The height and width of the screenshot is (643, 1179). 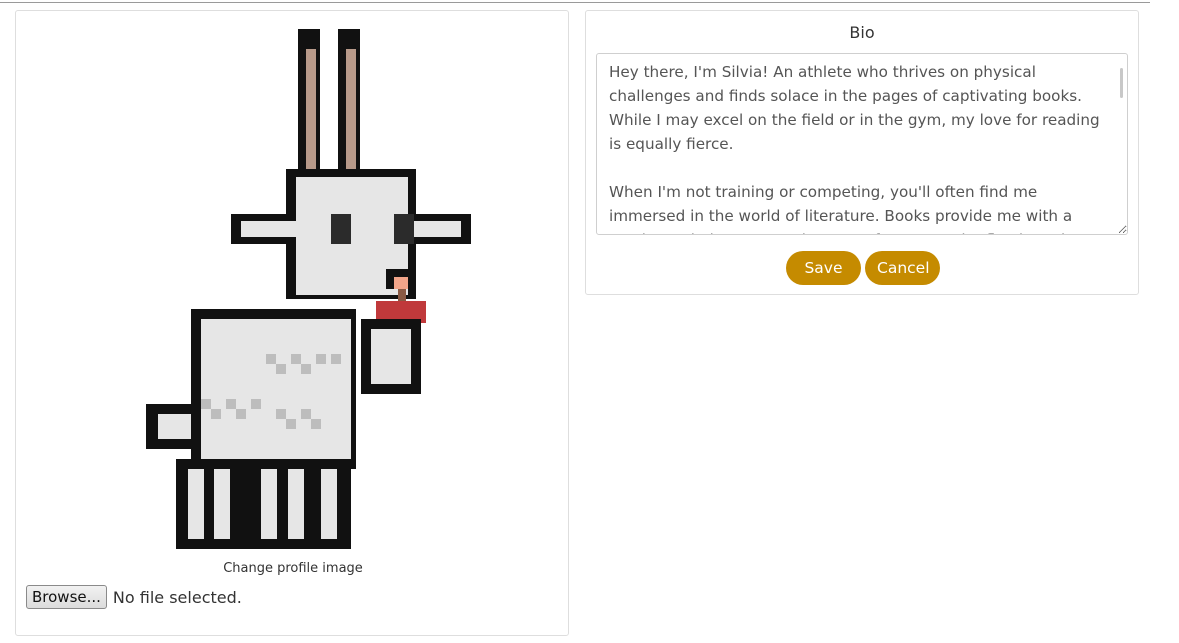 What do you see at coordinates (575, 2) in the screenshot?
I see `top-divider` at bounding box center [575, 2].